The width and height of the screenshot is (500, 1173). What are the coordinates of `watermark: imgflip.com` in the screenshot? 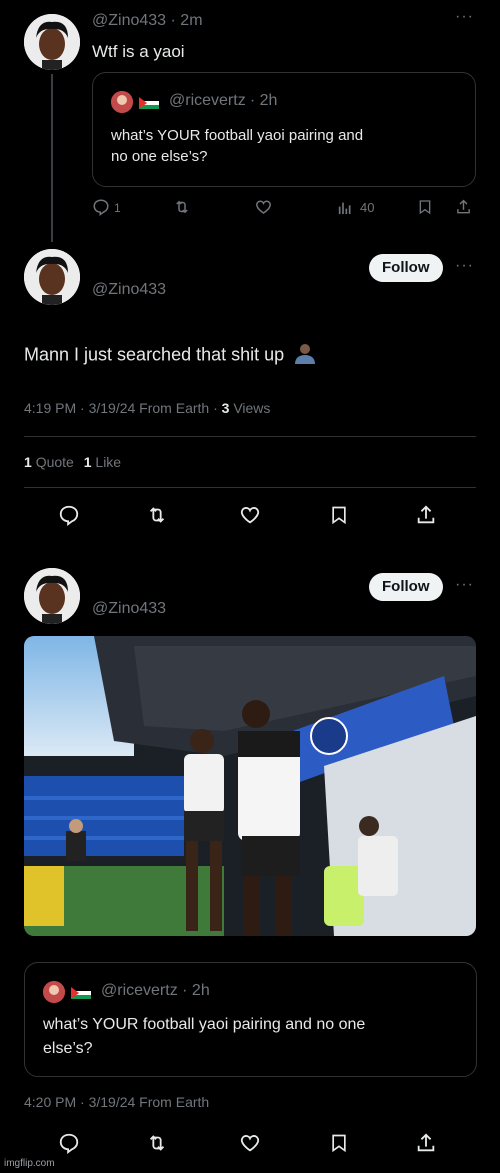 It's located at (29, 1163).